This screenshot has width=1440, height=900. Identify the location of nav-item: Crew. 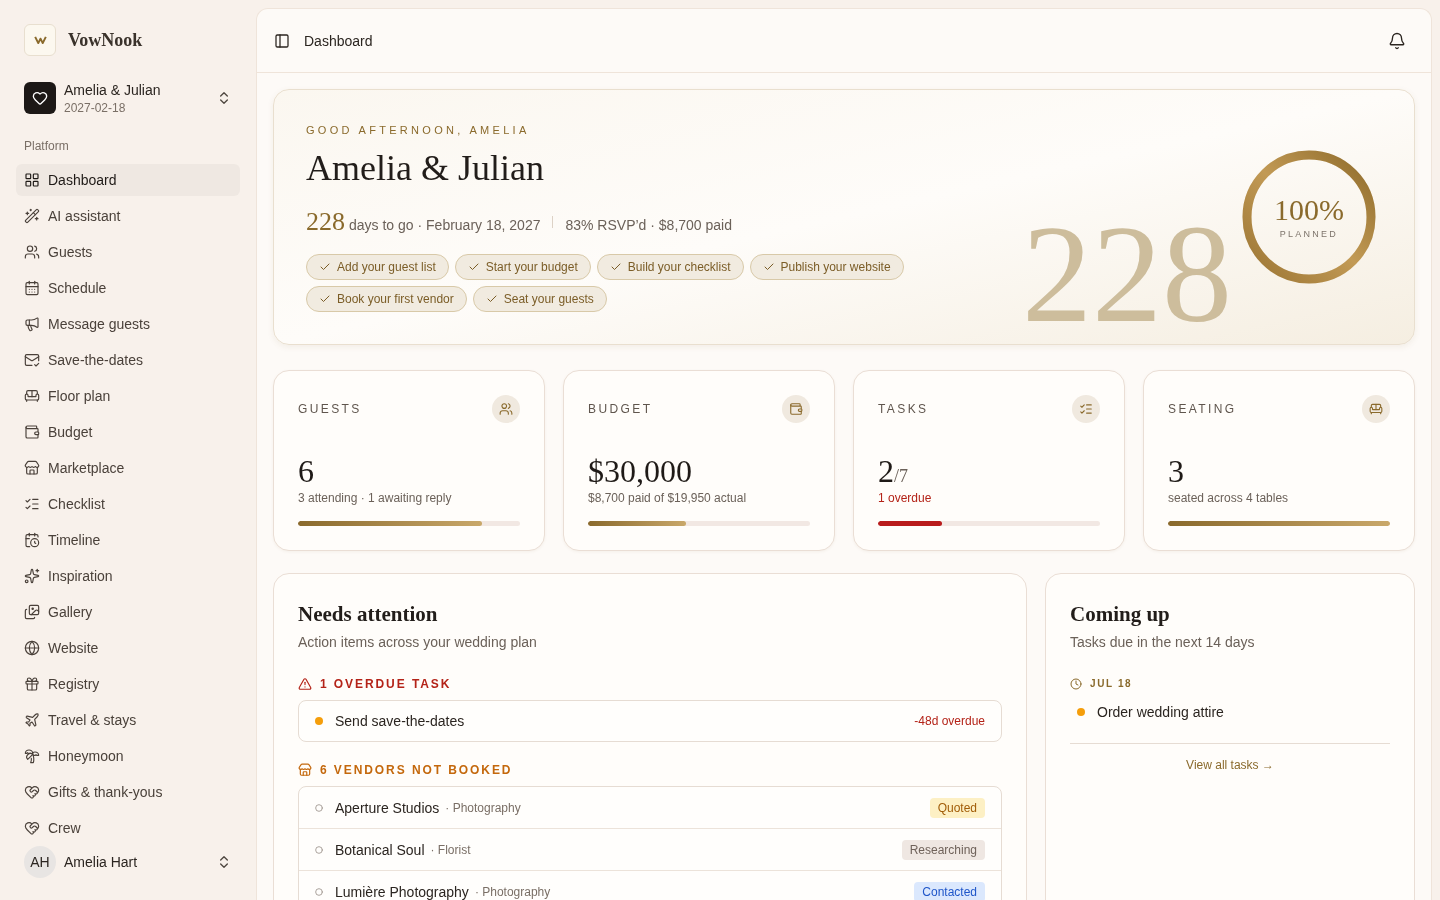
(128, 825).